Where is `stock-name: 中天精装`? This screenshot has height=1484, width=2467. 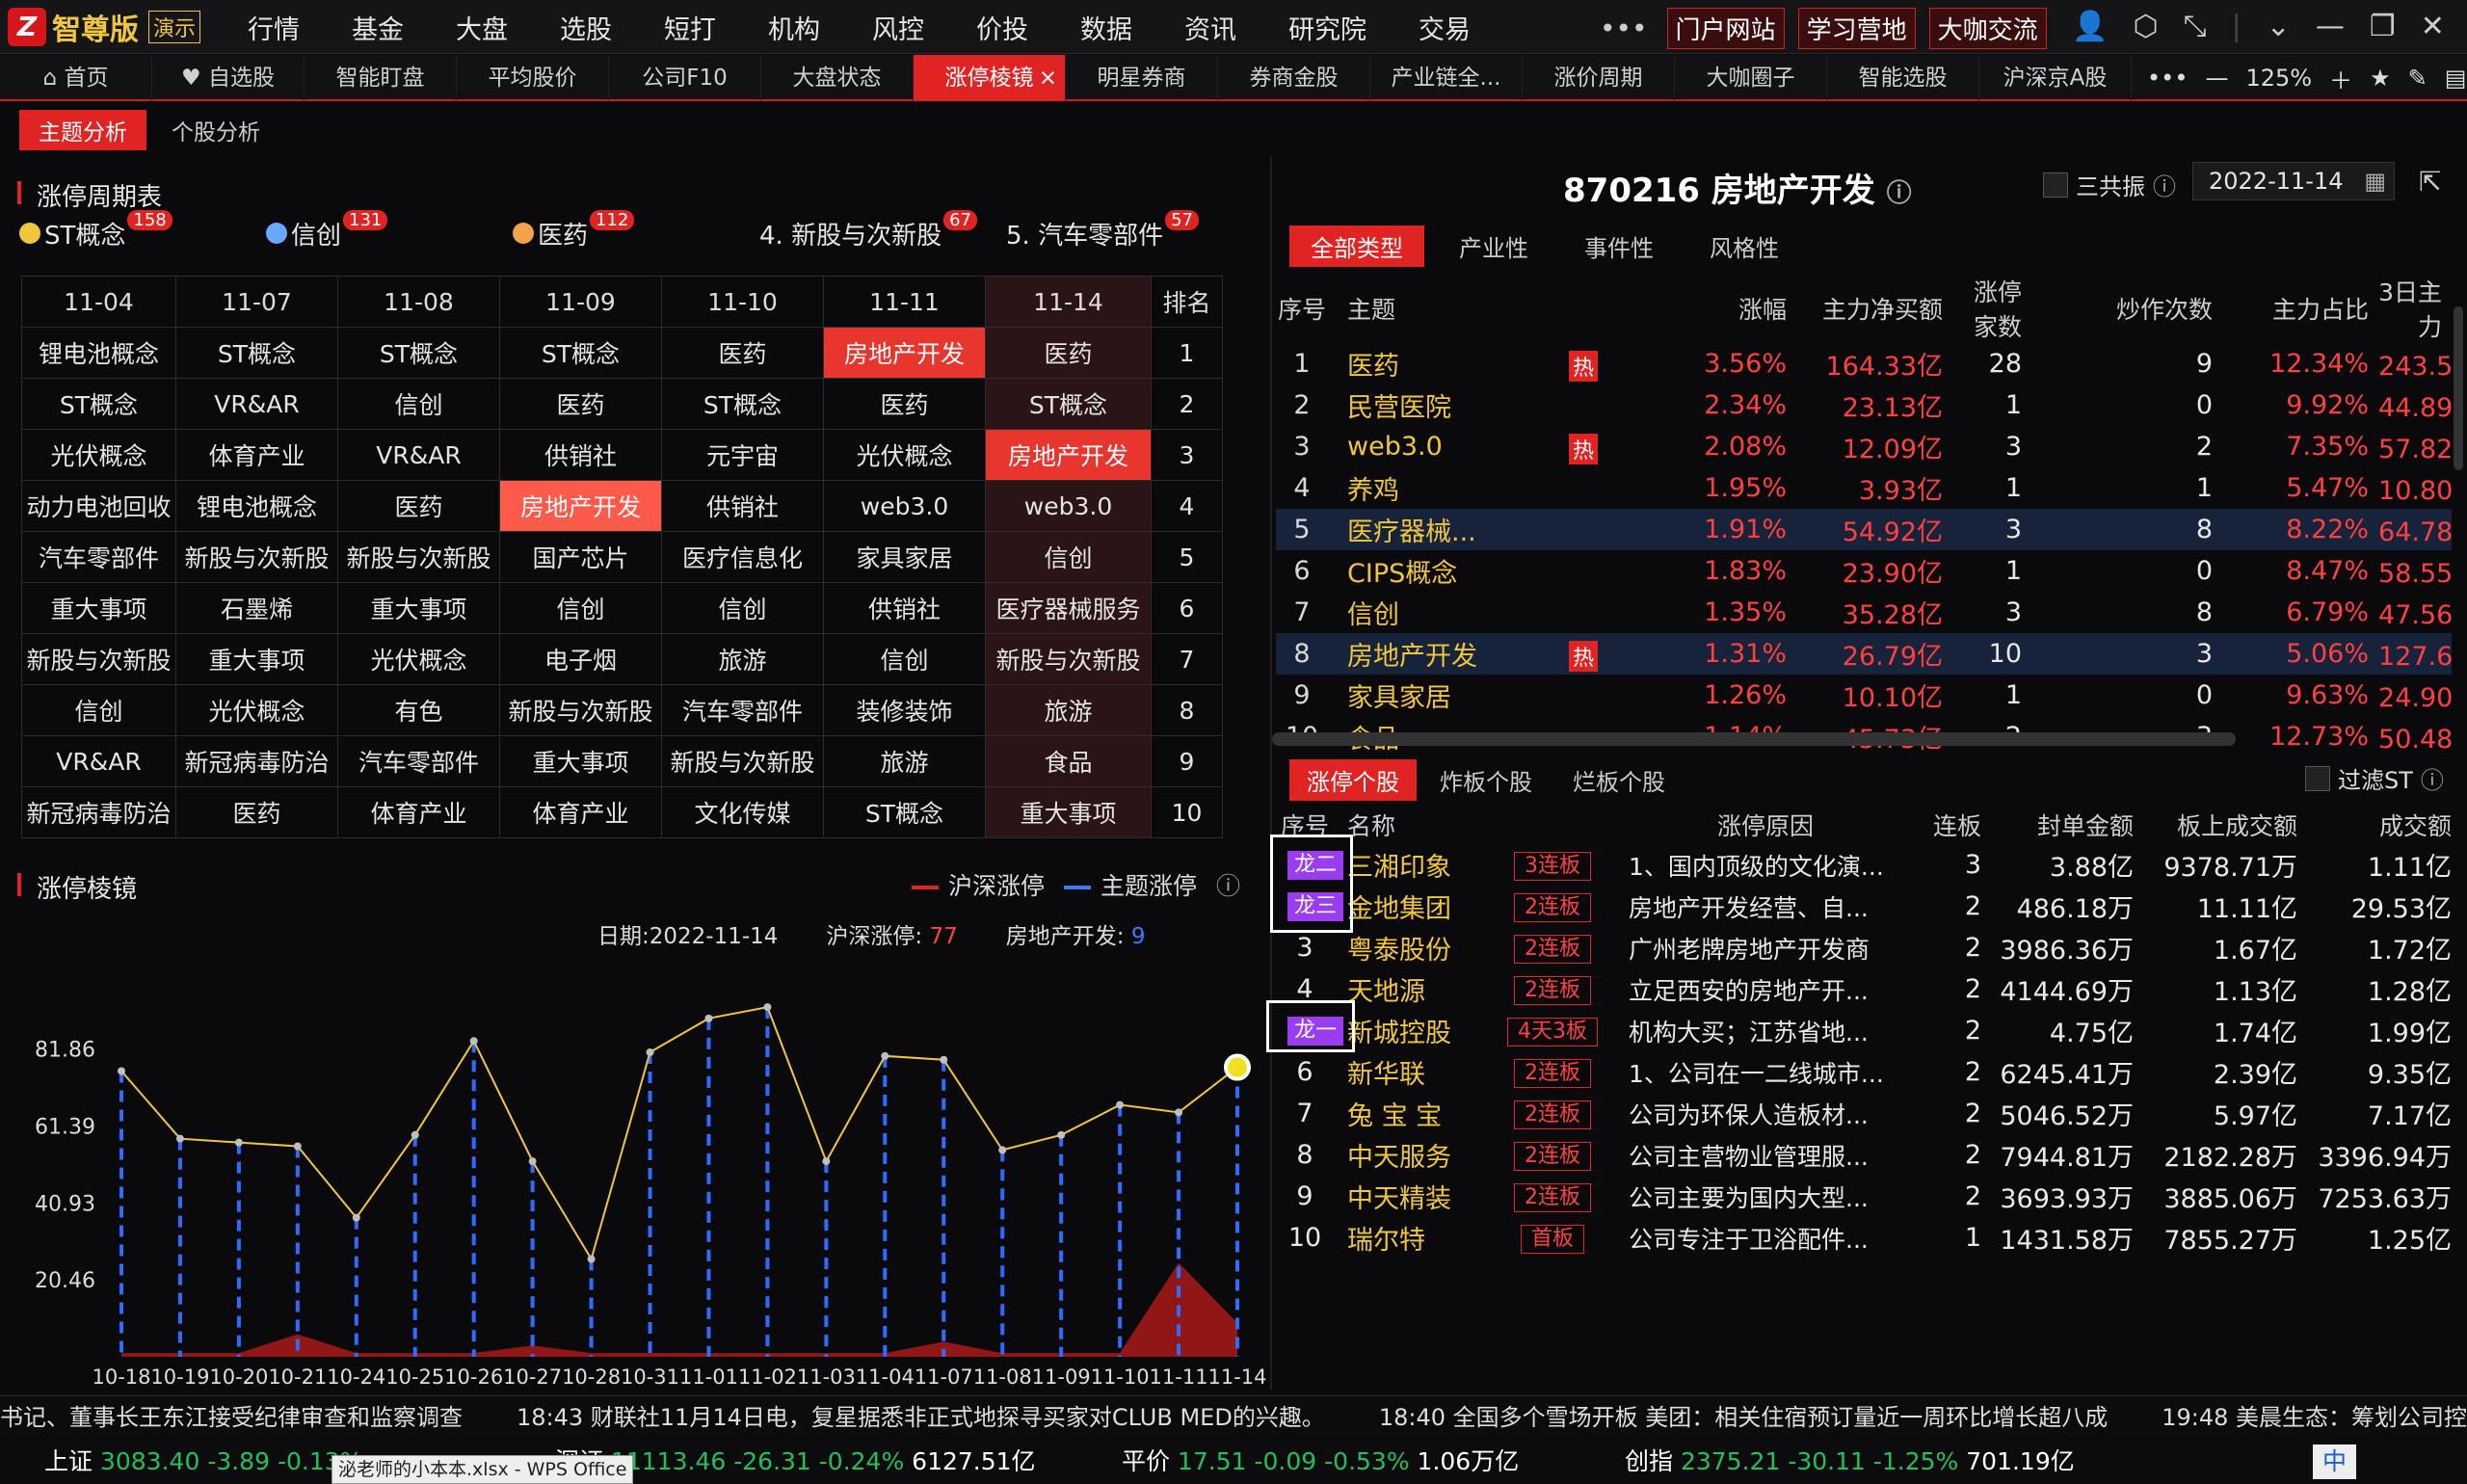 stock-name: 中天精装 is located at coordinates (1415, 1196).